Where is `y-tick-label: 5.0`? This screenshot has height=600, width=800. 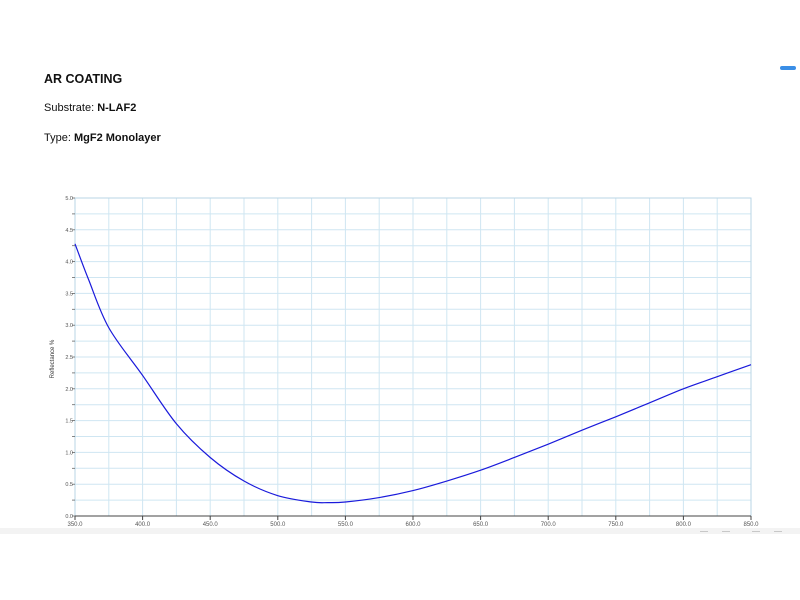 y-tick-label: 5.0 is located at coordinates (69, 199).